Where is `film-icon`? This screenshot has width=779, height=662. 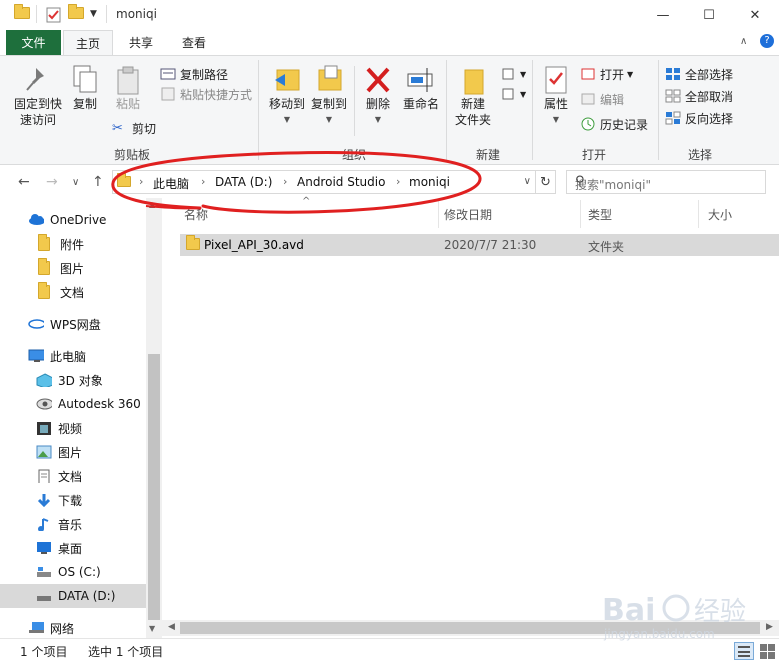
film-icon is located at coordinates (44, 428).